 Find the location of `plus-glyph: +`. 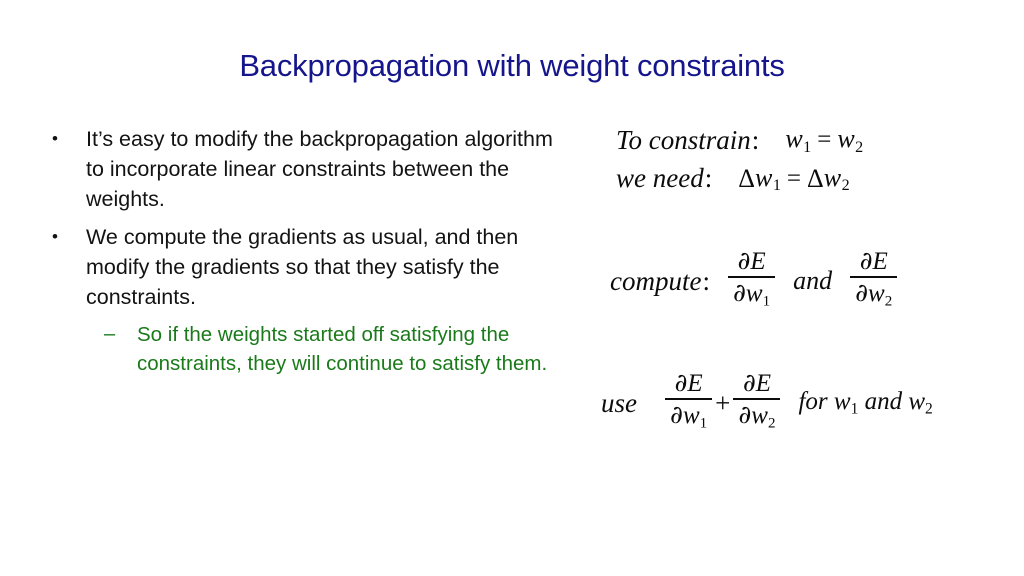

plus-glyph: + is located at coordinates (723, 402).